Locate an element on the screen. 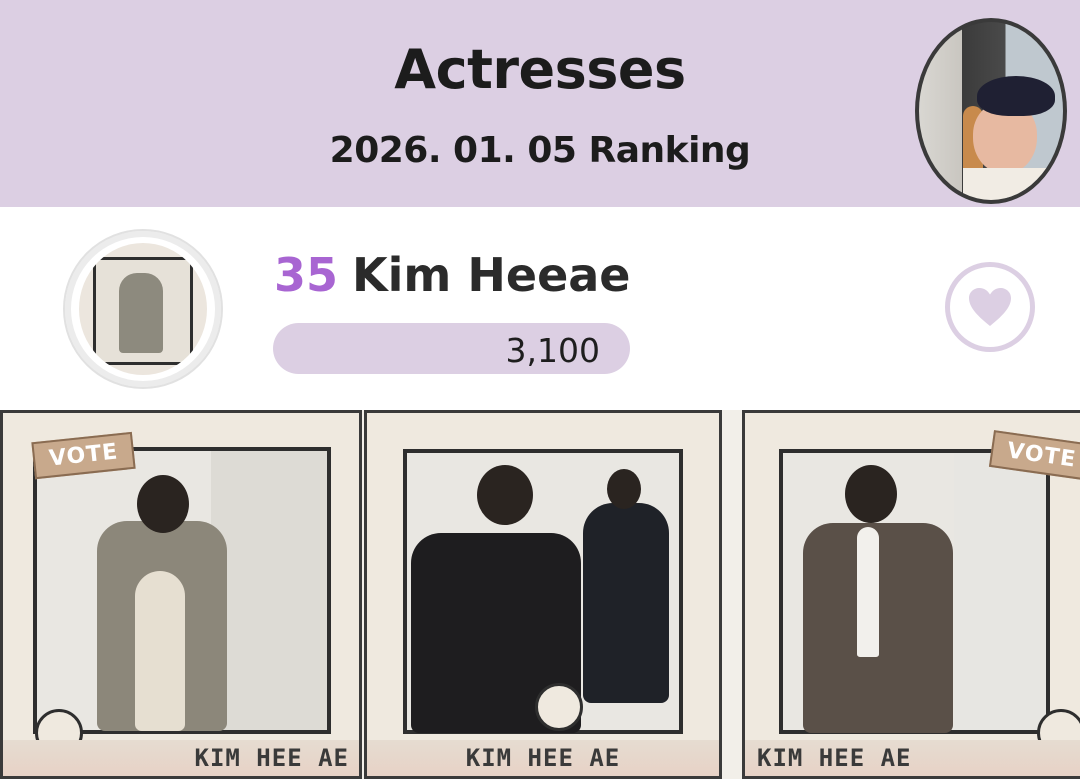 Image resolution: width=1080 pixels, height=779 pixels. gallery-photo-3: VOTE KIM HEE AE is located at coordinates (911, 594).